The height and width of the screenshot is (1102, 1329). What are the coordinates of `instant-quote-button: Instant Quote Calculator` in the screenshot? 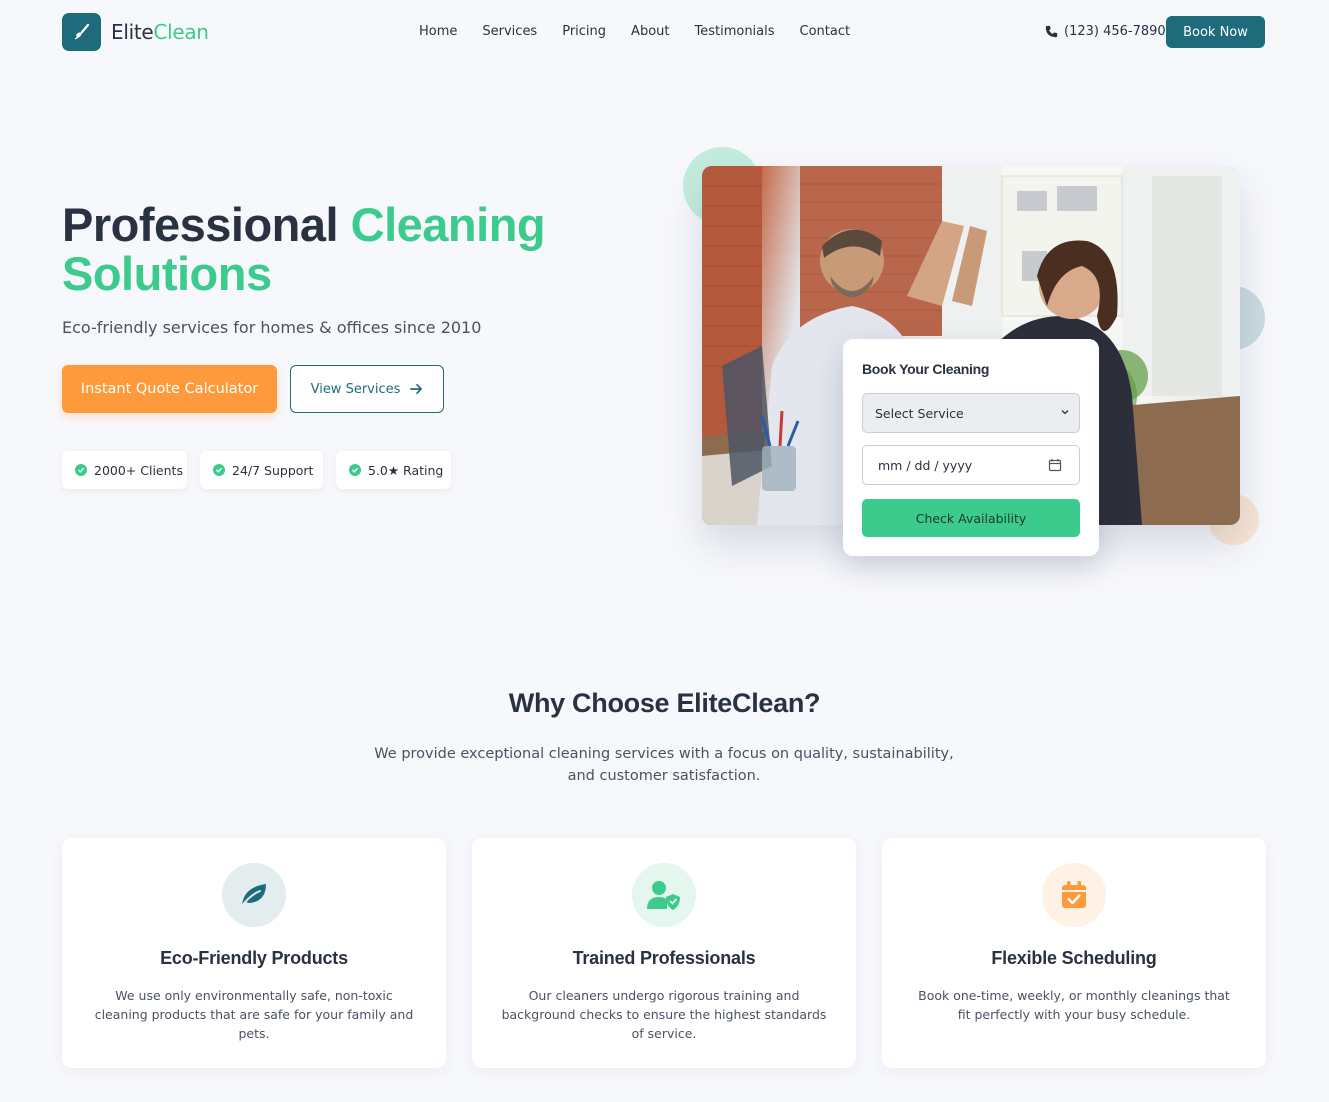 It's located at (169, 389).